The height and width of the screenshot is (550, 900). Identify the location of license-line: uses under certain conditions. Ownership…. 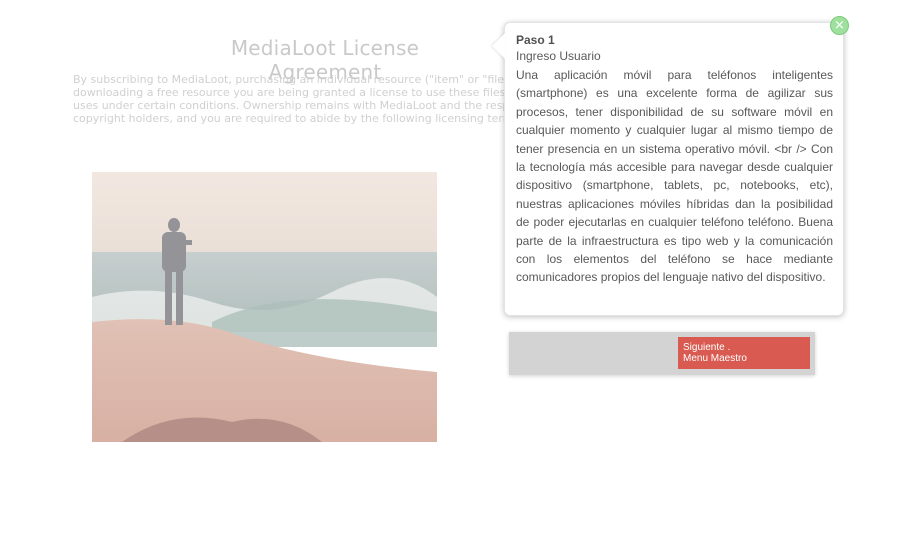
(293, 105).